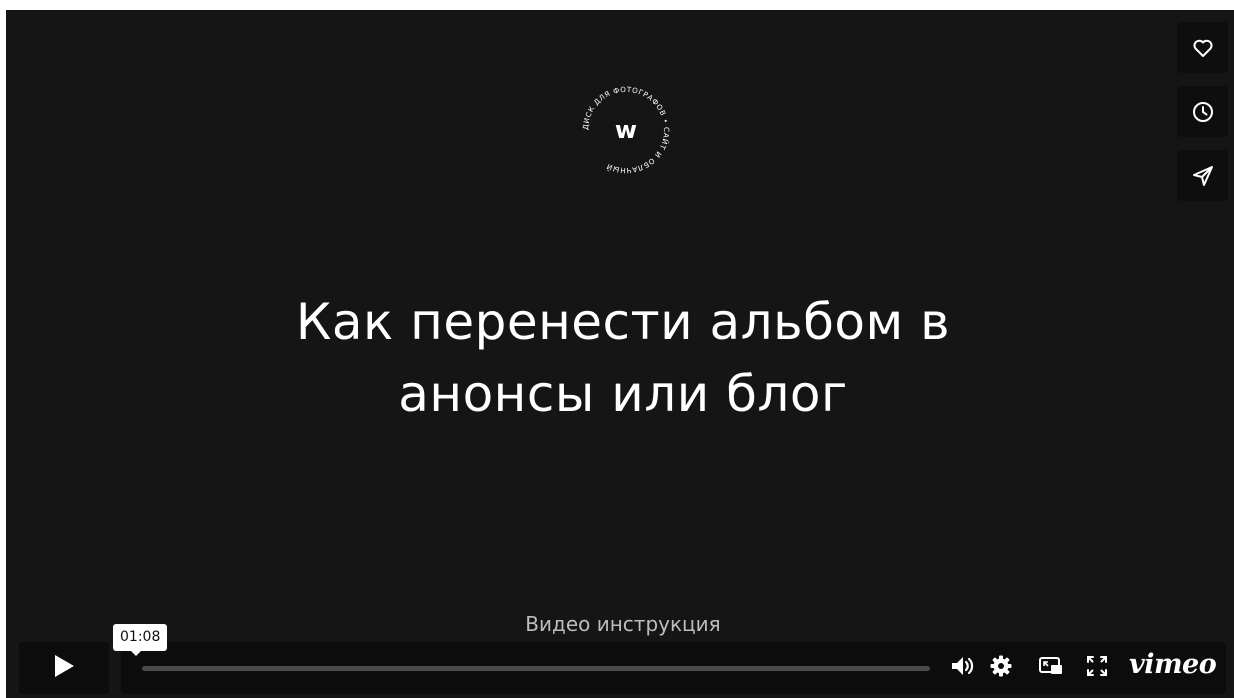 This screenshot has width=1234, height=698. Describe the element at coordinates (623, 394) in the screenshot. I see `video-title-line2: анонсы или блог` at that location.